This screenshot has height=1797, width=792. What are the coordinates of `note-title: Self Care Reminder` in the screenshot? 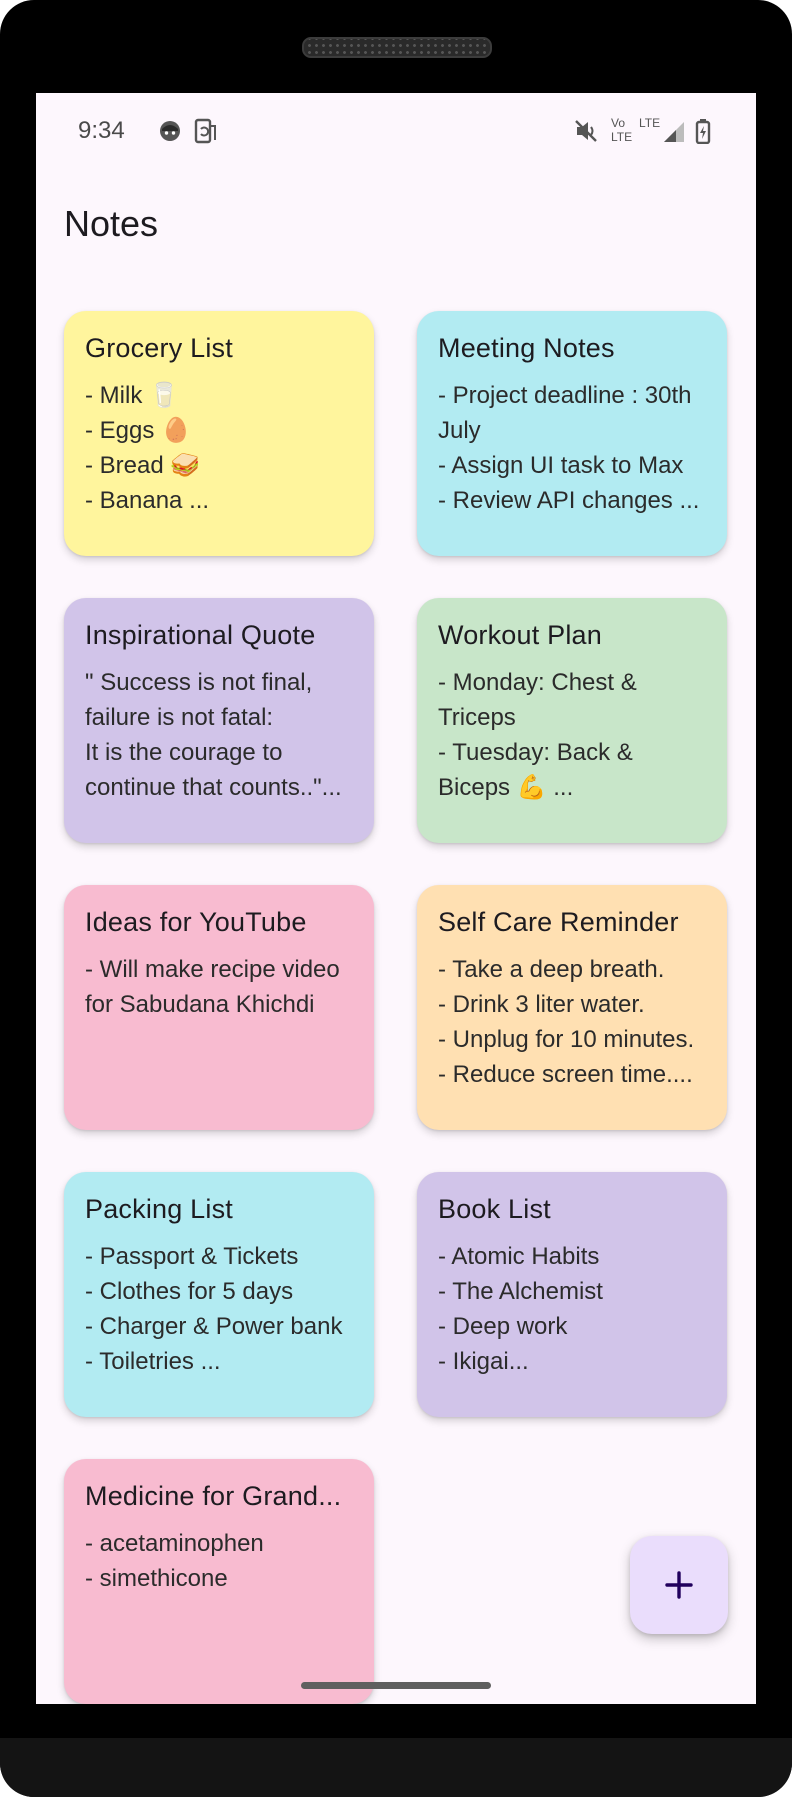 It's located at (558, 922).